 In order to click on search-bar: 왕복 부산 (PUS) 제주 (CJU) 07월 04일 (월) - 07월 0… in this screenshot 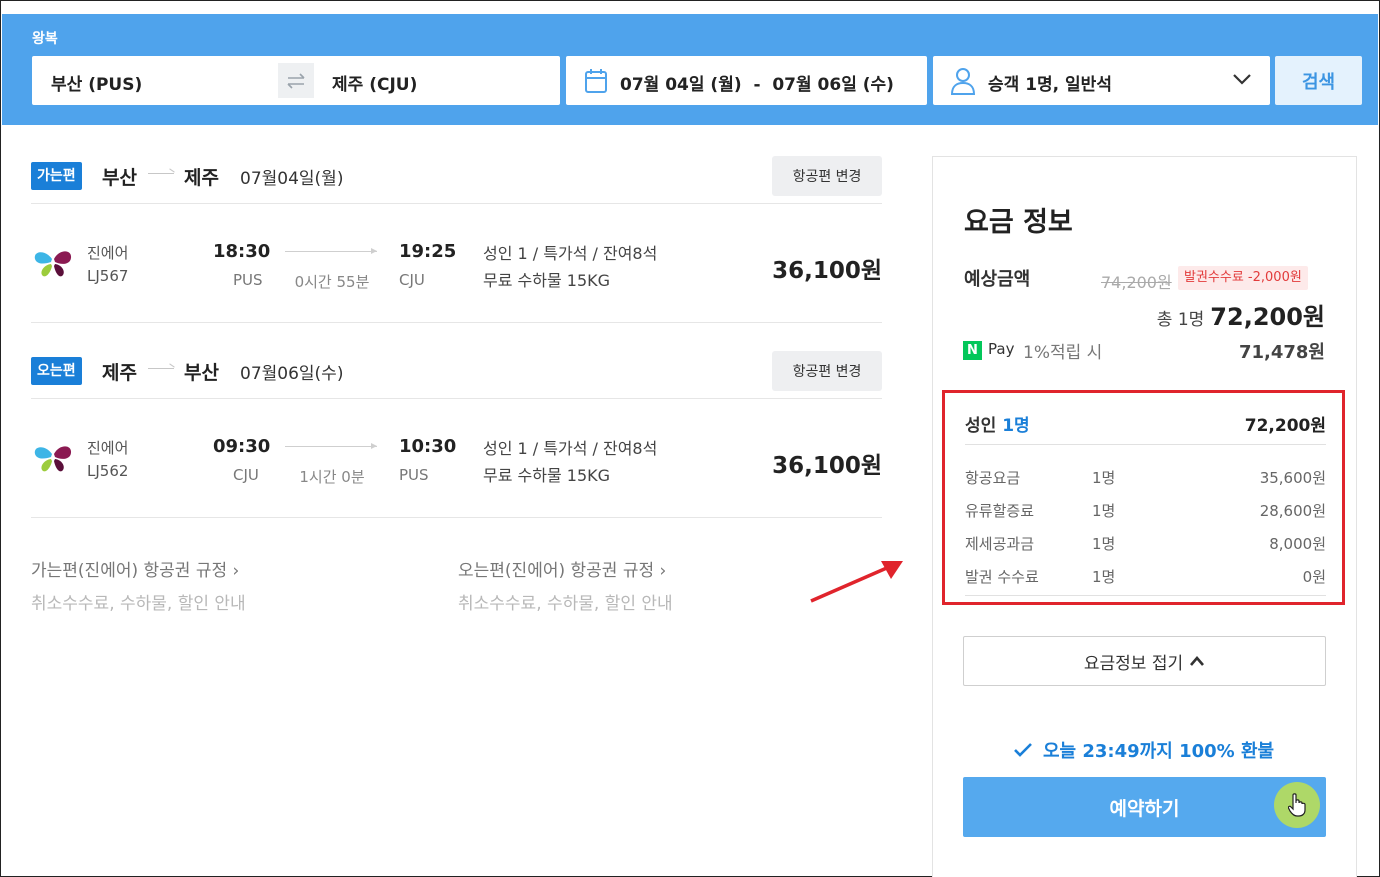, I will do `click(690, 69)`.